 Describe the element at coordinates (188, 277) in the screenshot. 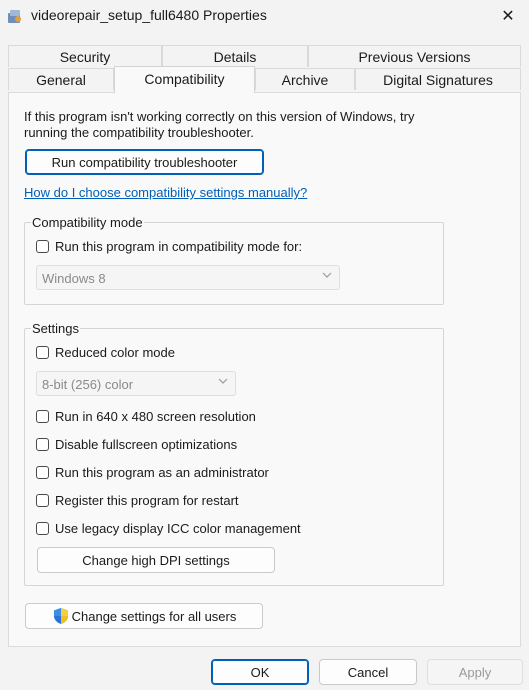

I see `os-version-select: Windows 8` at that location.